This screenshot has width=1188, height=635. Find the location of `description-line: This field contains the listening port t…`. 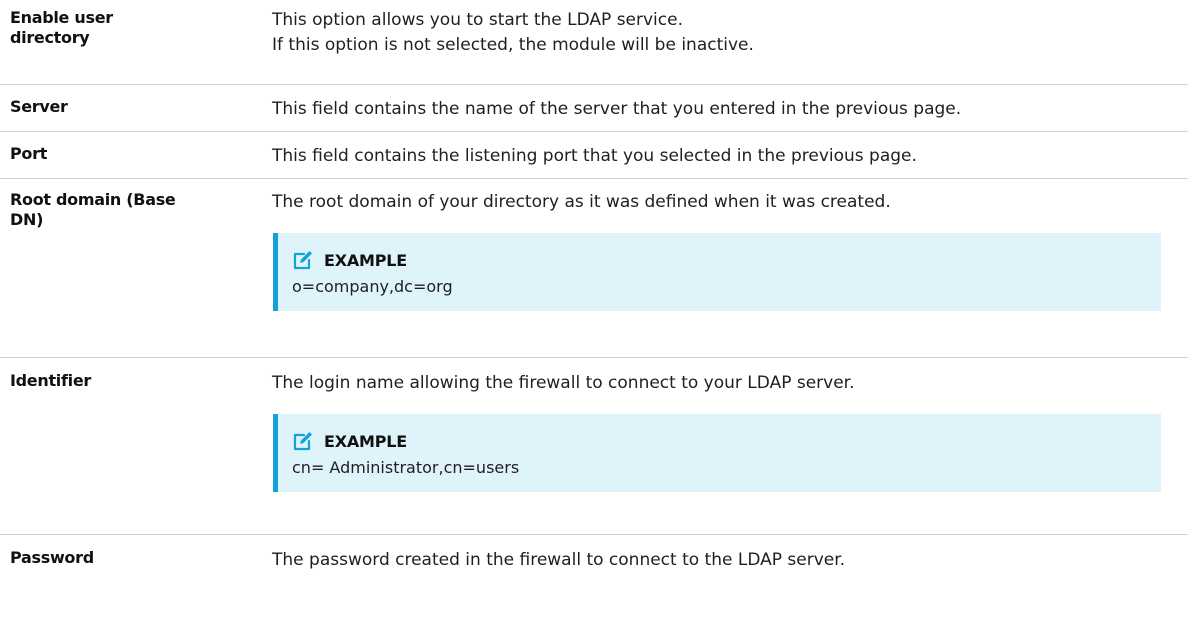

description-line: This field contains the listening port t… is located at coordinates (594, 156).